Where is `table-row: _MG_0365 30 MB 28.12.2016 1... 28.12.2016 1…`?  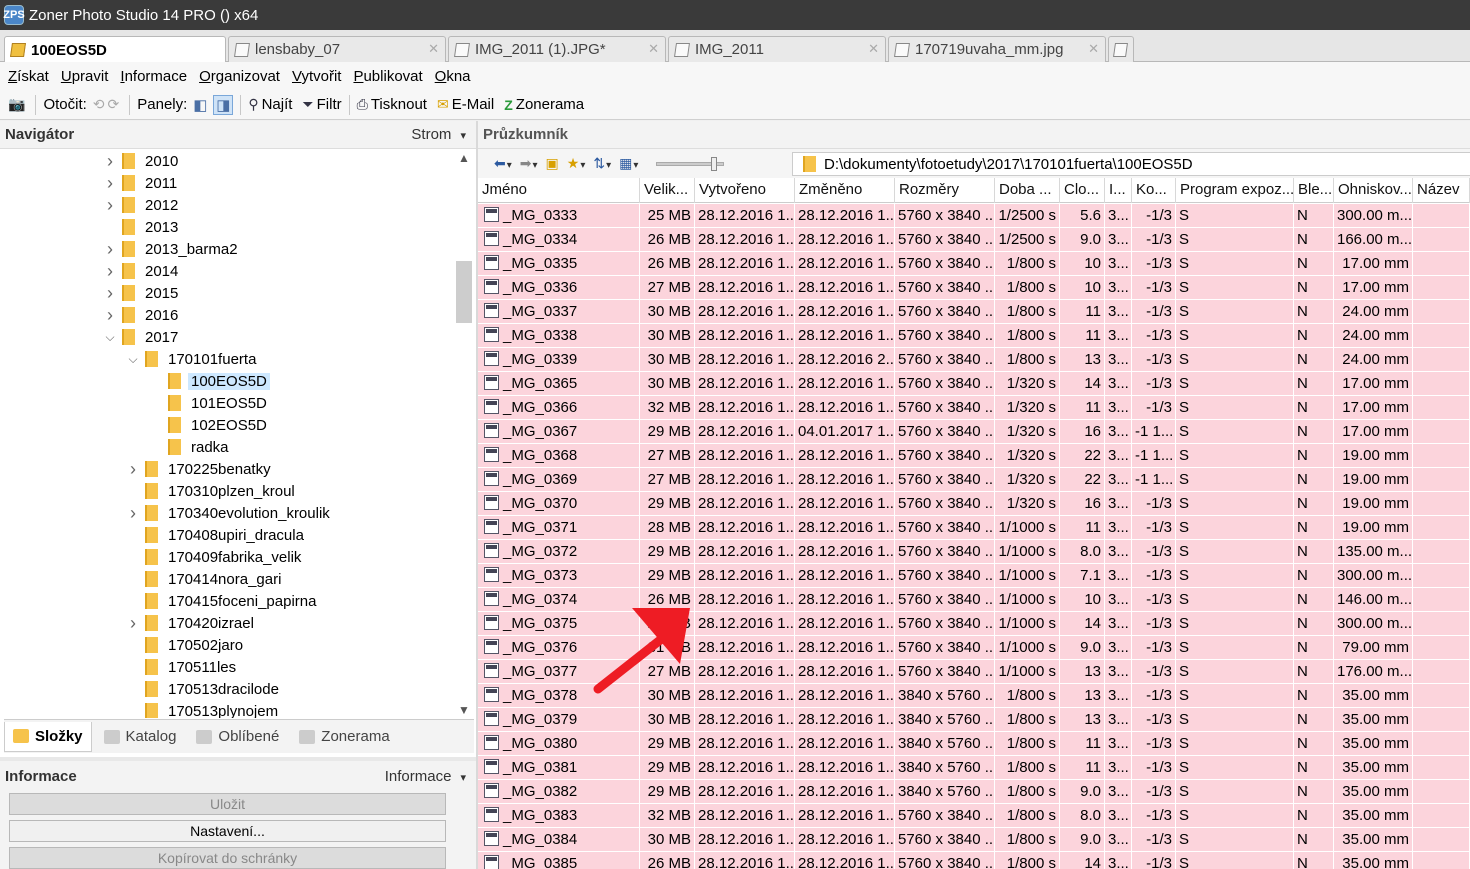 table-row: _MG_0365 30 MB 28.12.2016 1... 28.12.2016 1… is located at coordinates (974, 384).